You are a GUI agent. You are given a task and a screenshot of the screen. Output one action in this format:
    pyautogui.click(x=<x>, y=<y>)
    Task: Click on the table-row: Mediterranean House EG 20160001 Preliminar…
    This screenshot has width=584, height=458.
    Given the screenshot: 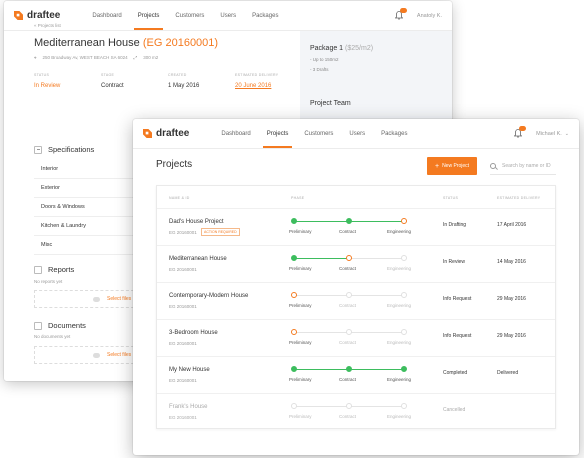 What is the action you would take?
    pyautogui.click(x=356, y=263)
    